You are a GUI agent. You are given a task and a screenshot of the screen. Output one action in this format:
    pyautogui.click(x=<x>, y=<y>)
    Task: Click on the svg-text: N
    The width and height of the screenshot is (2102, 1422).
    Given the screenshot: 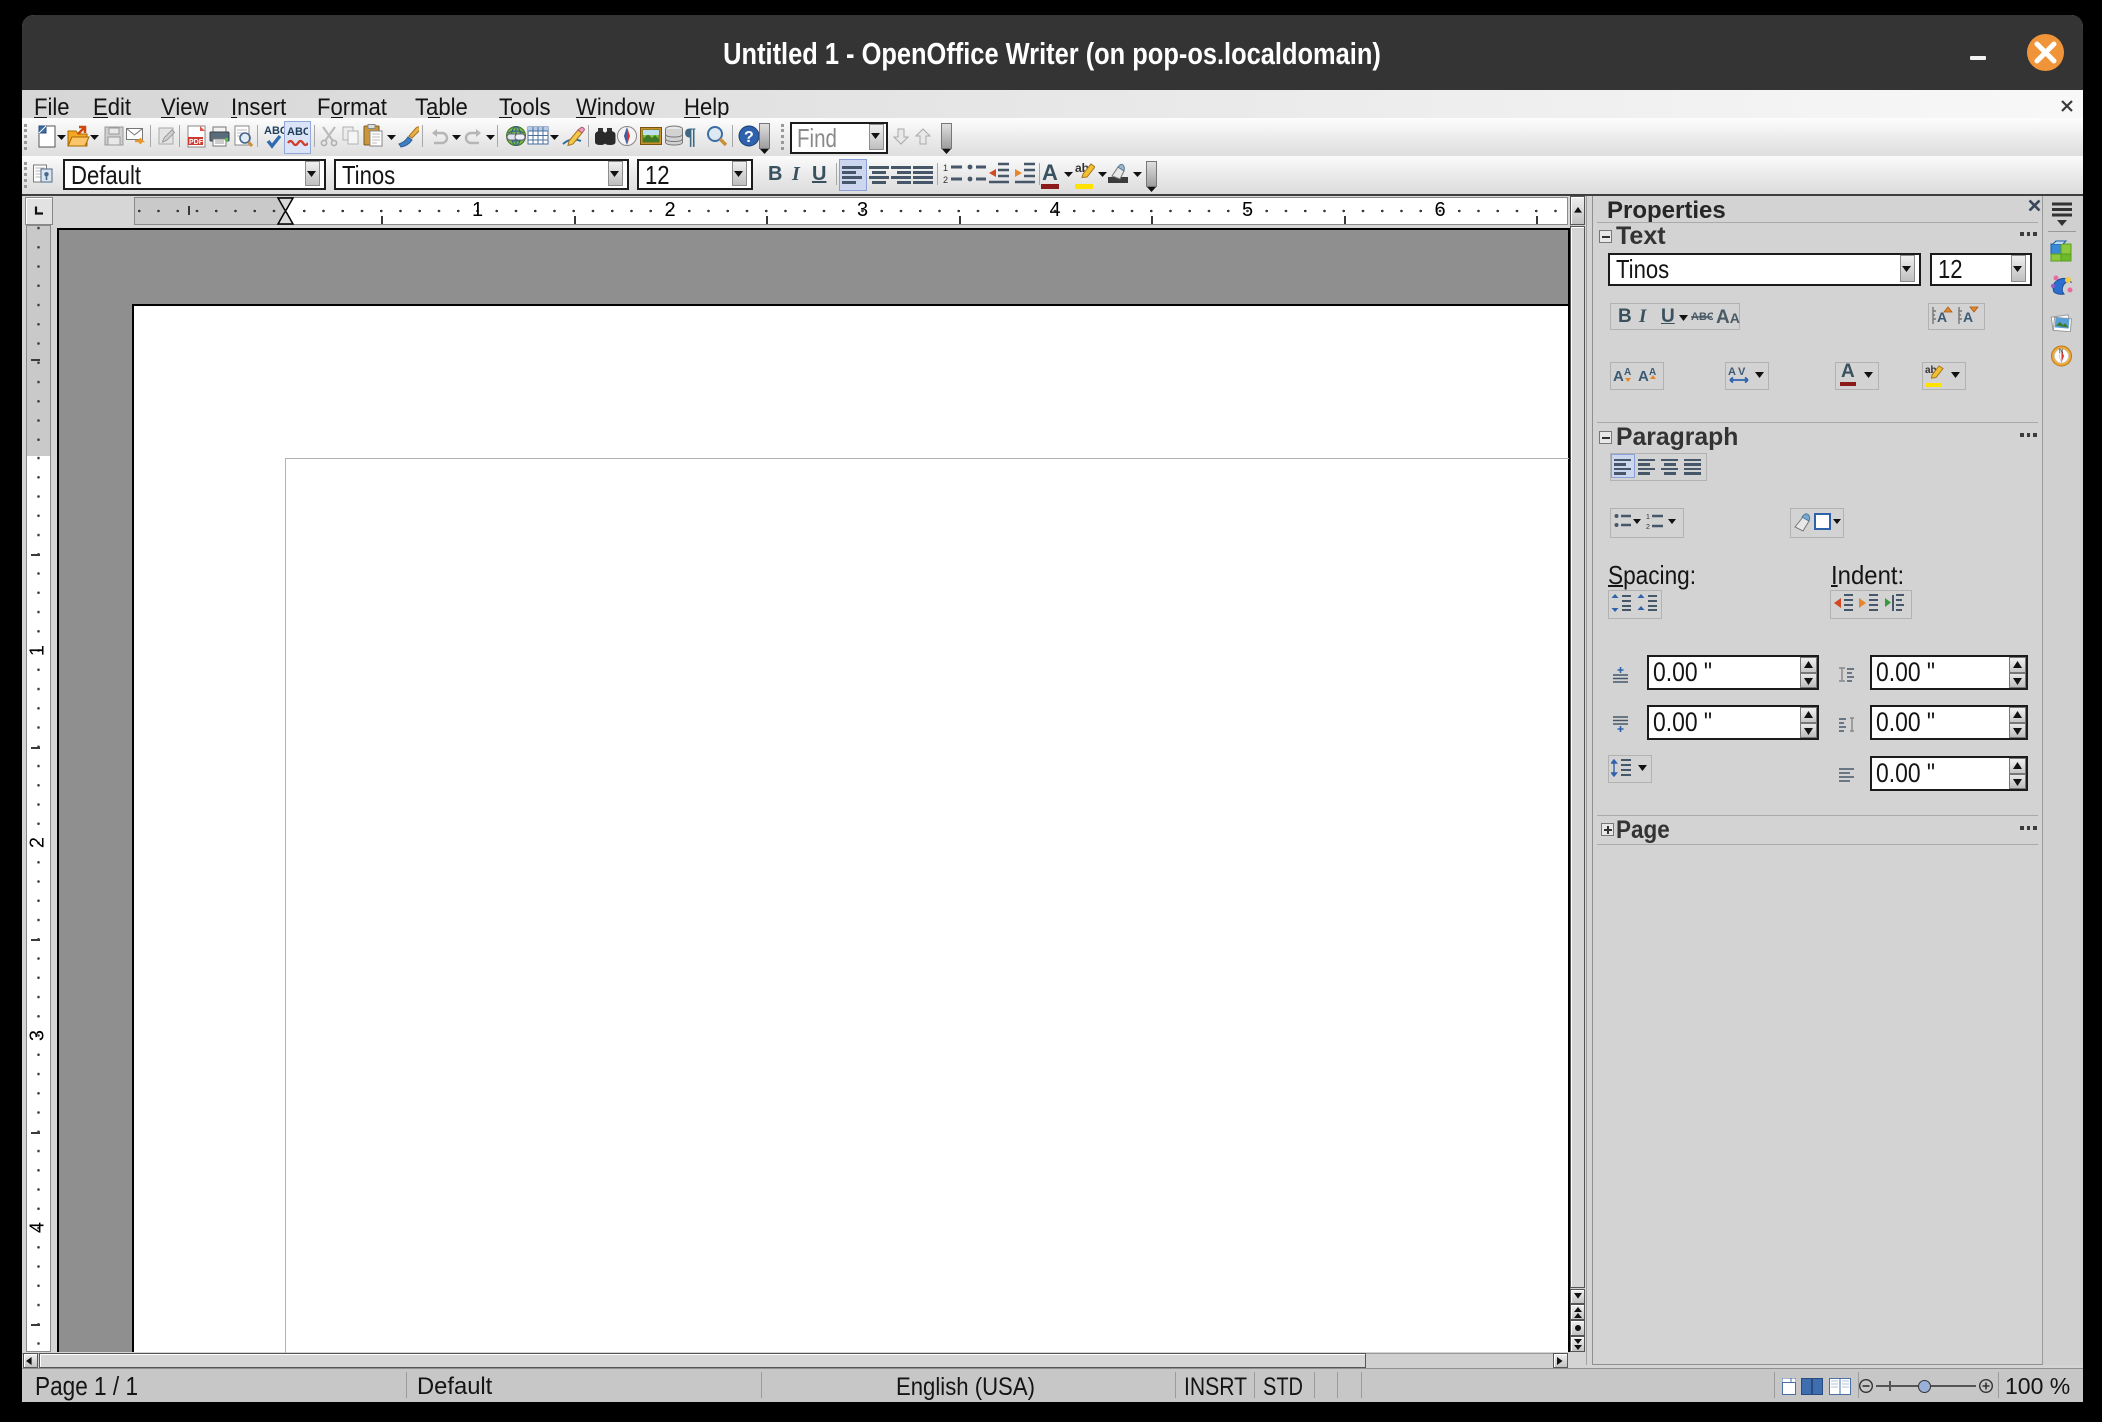 What is the action you would take?
    pyautogui.click(x=2061, y=352)
    